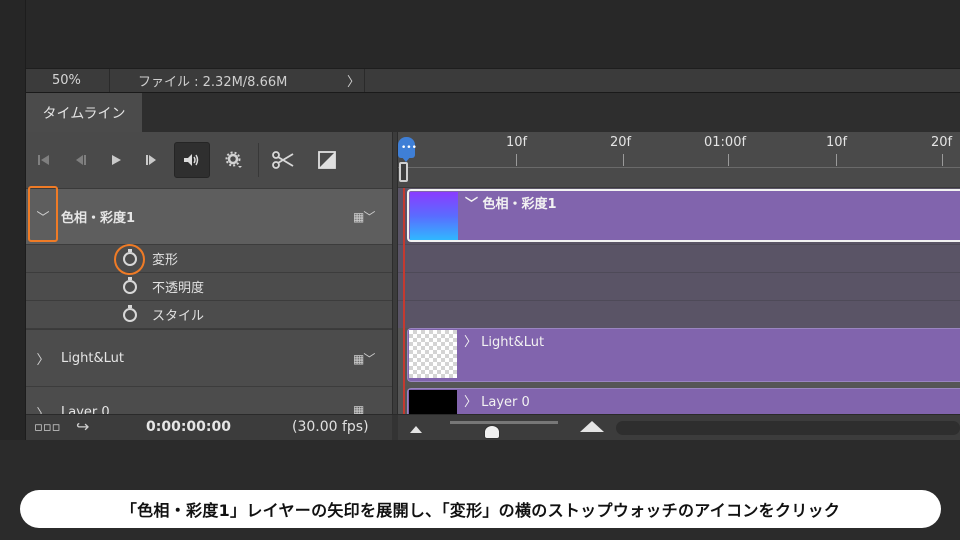  What do you see at coordinates (188, 427) in the screenshot?
I see `current-timecode: 0:00:00:00` at bounding box center [188, 427].